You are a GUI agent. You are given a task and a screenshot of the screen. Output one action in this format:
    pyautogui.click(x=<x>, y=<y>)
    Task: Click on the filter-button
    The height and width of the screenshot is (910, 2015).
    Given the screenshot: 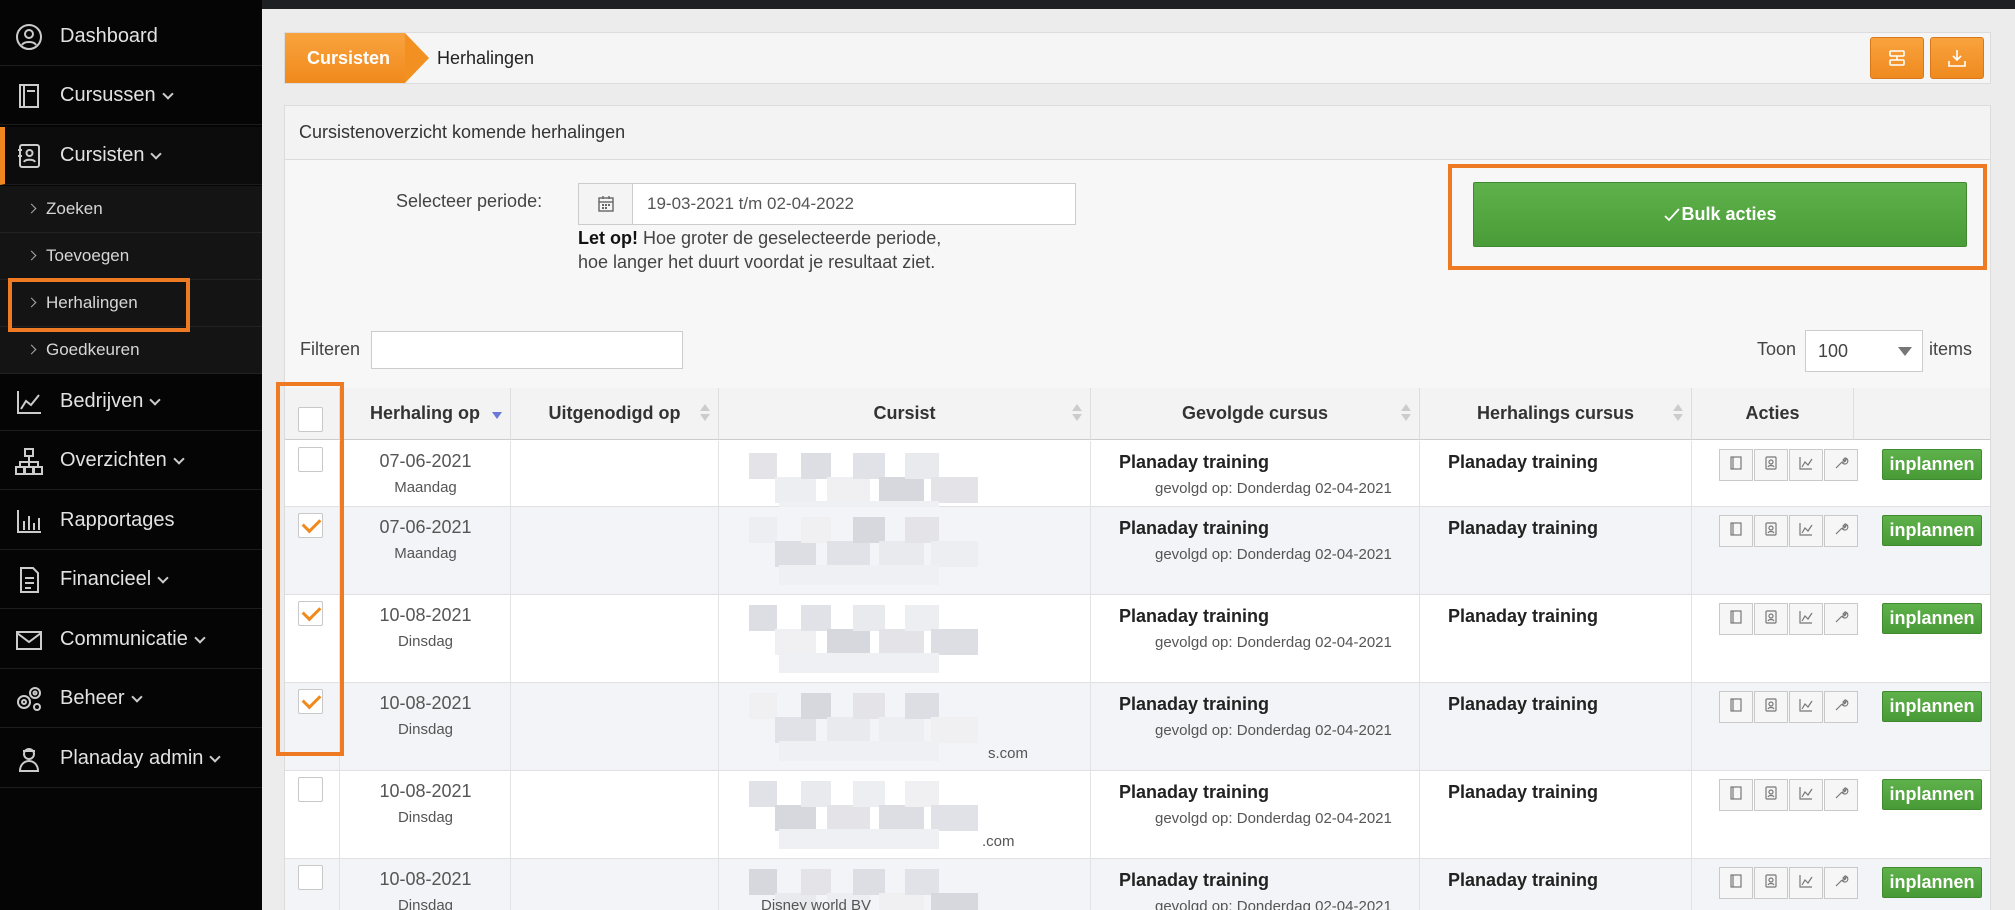 What is the action you would take?
    pyautogui.click(x=1897, y=58)
    